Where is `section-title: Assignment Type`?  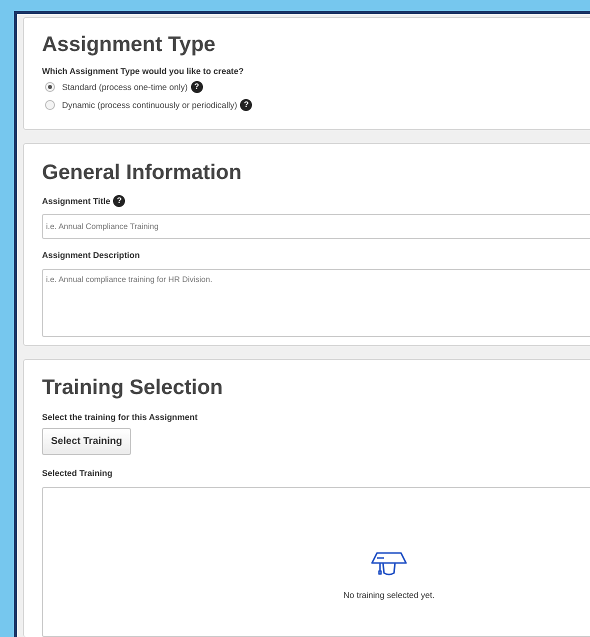
section-title: Assignment Type is located at coordinates (129, 44).